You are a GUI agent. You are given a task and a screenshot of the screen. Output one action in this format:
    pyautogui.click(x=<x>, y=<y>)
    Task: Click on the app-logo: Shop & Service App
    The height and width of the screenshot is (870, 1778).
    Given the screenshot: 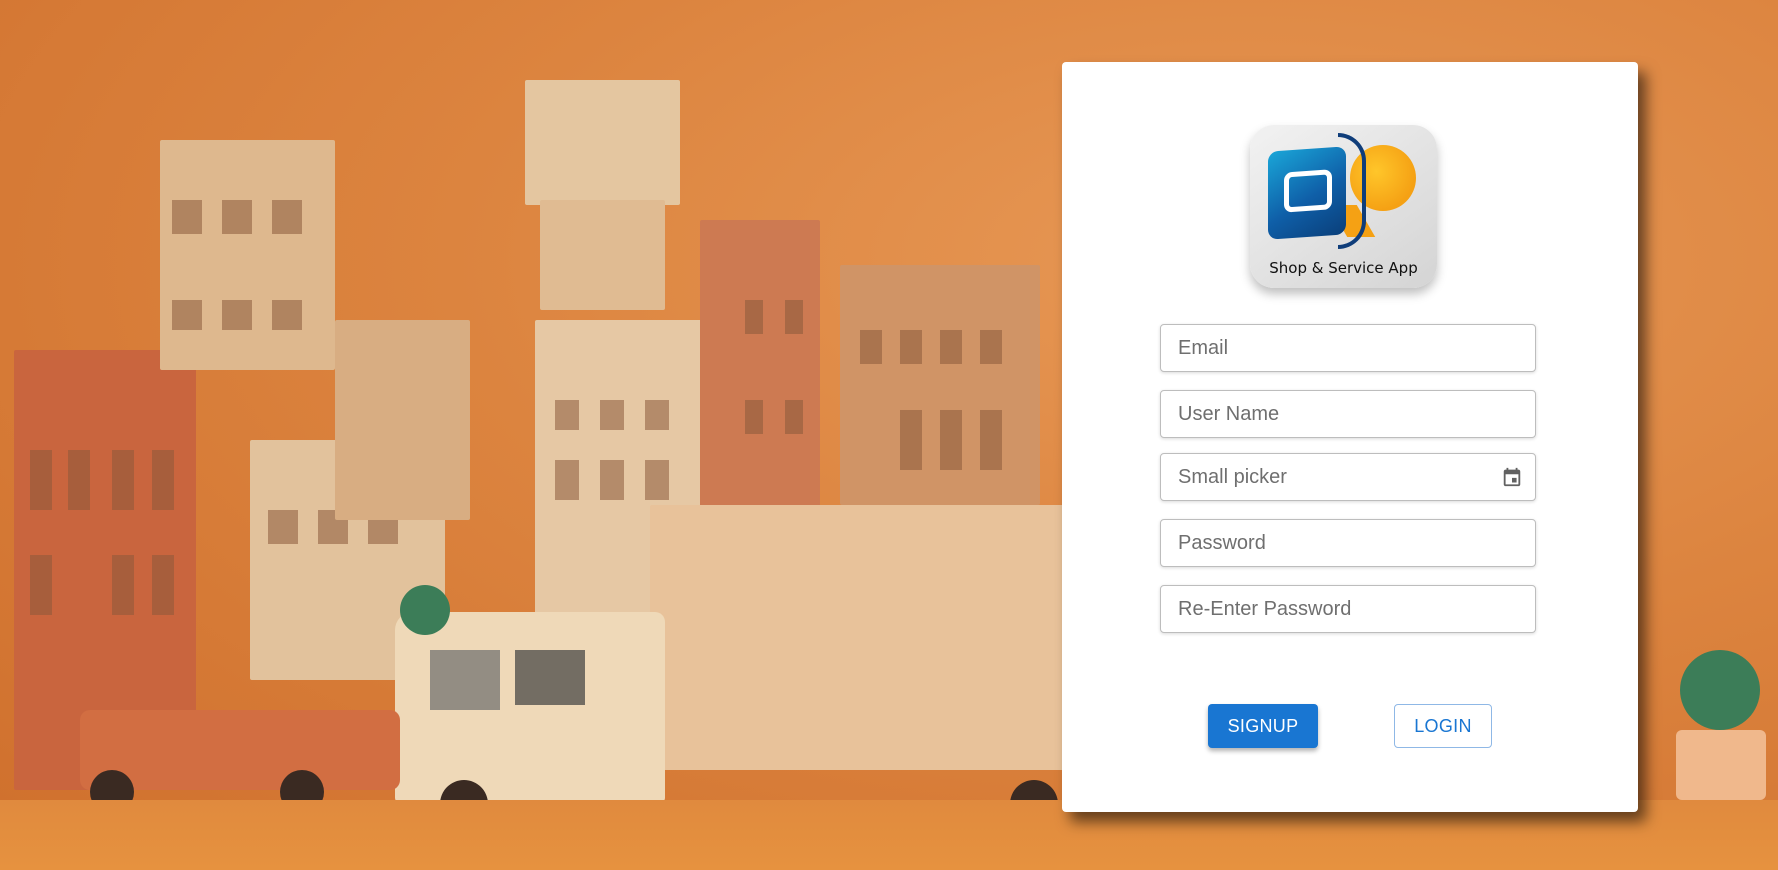 What is the action you would take?
    pyautogui.click(x=1343, y=206)
    